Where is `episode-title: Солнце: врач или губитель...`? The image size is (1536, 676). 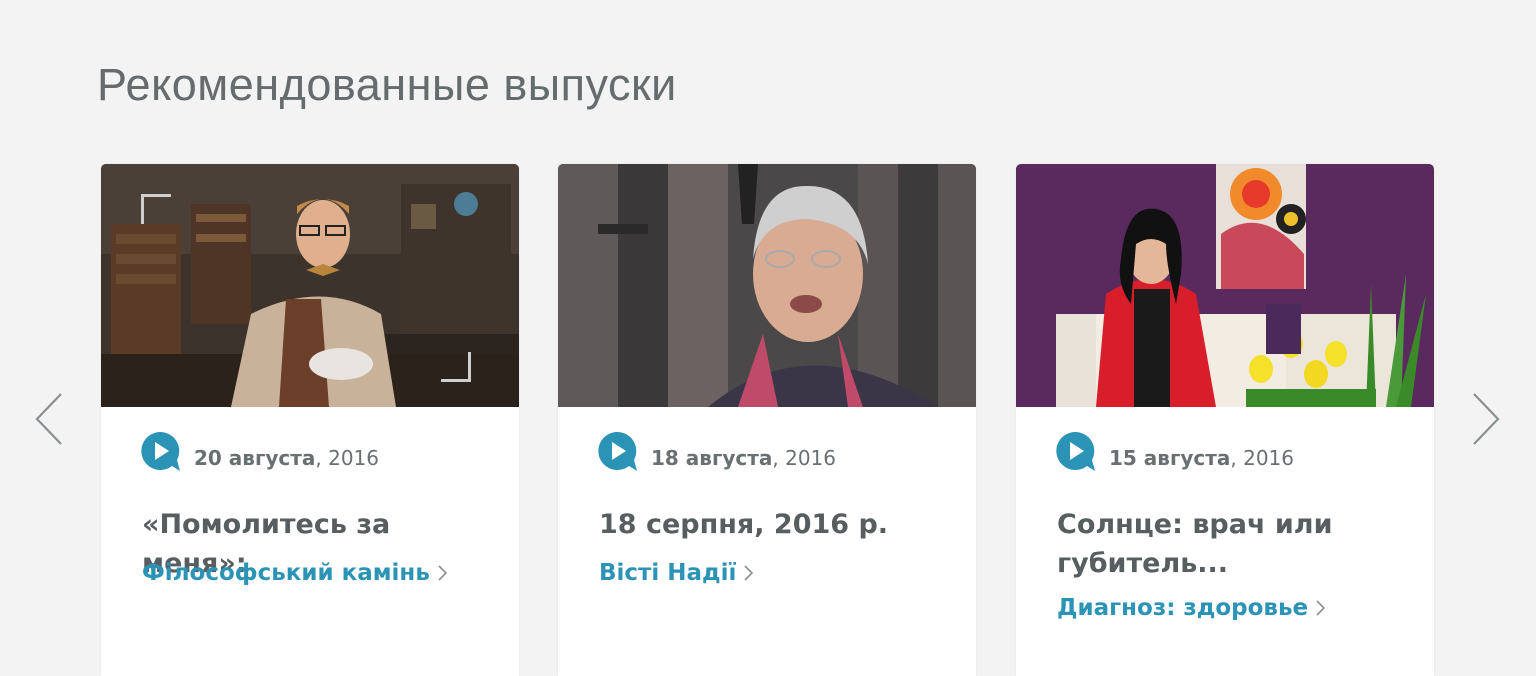
episode-title: Солнце: врач или губитель... is located at coordinates (1232, 544).